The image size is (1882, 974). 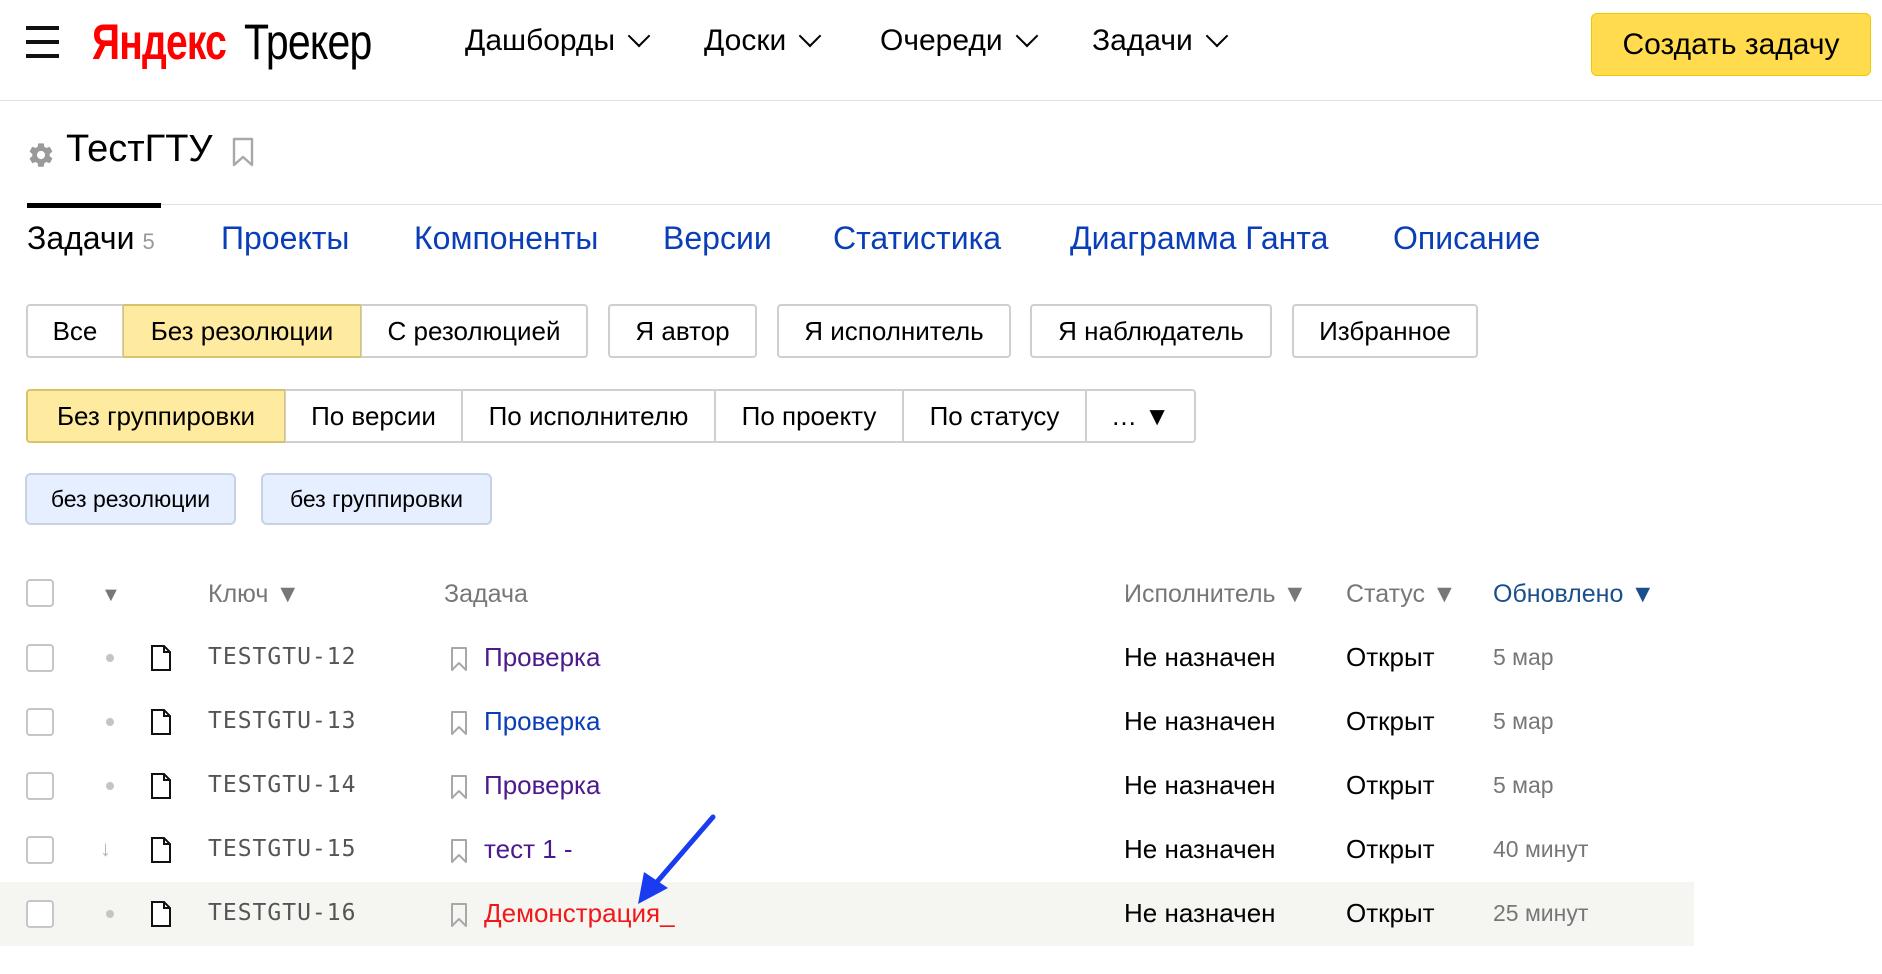 I want to click on logo-brand: Яндекс, so click(x=159, y=42).